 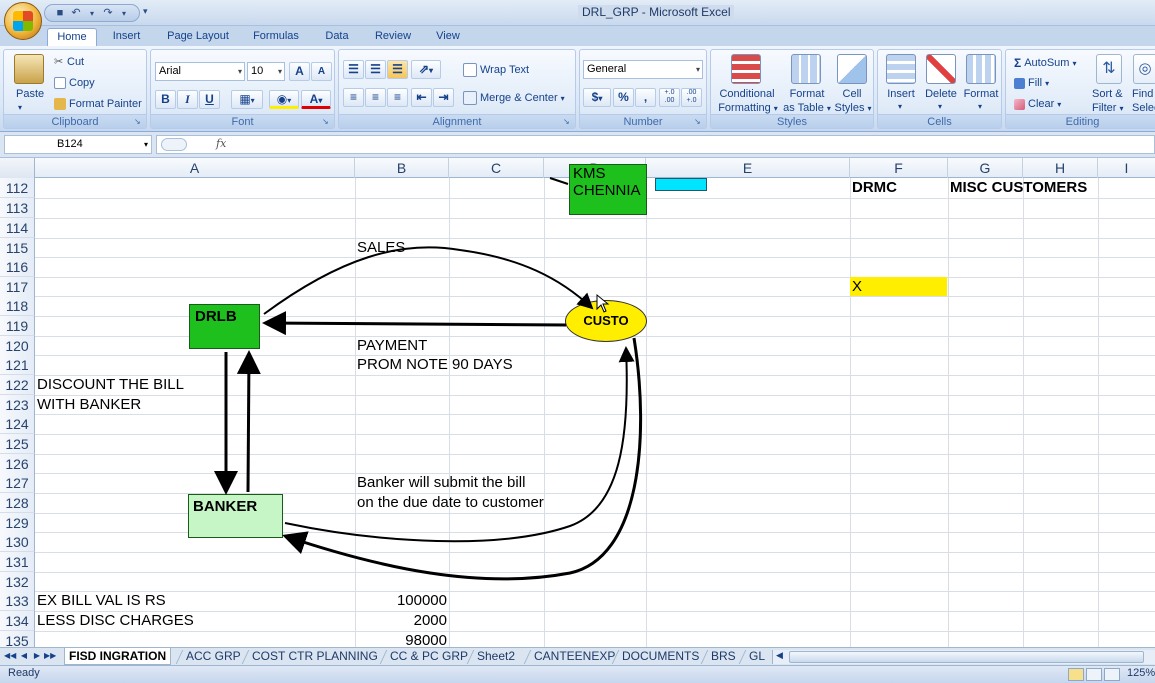 I want to click on banker-box: BANKER, so click(x=235, y=516).